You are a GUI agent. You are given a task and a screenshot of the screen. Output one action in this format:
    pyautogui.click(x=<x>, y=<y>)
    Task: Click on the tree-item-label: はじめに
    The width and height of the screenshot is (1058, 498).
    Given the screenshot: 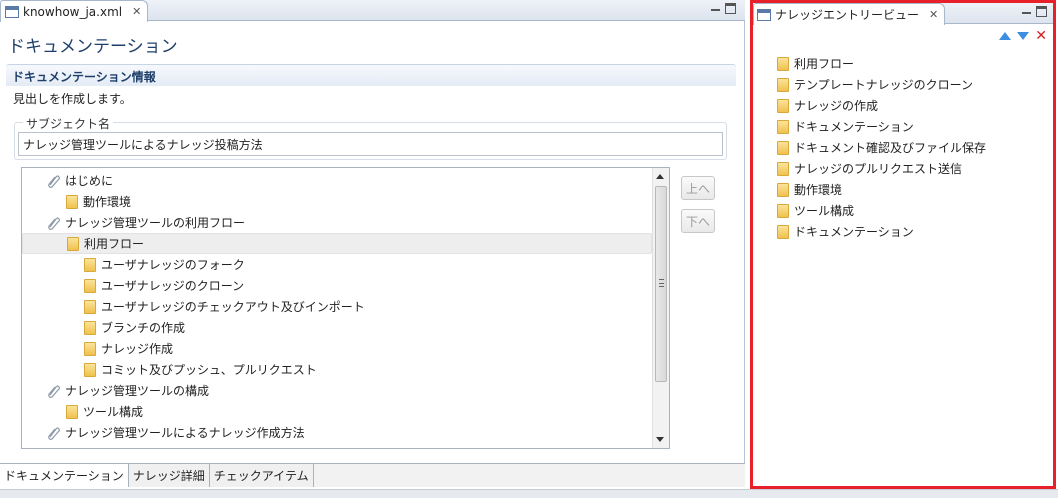 What is the action you would take?
    pyautogui.click(x=89, y=181)
    